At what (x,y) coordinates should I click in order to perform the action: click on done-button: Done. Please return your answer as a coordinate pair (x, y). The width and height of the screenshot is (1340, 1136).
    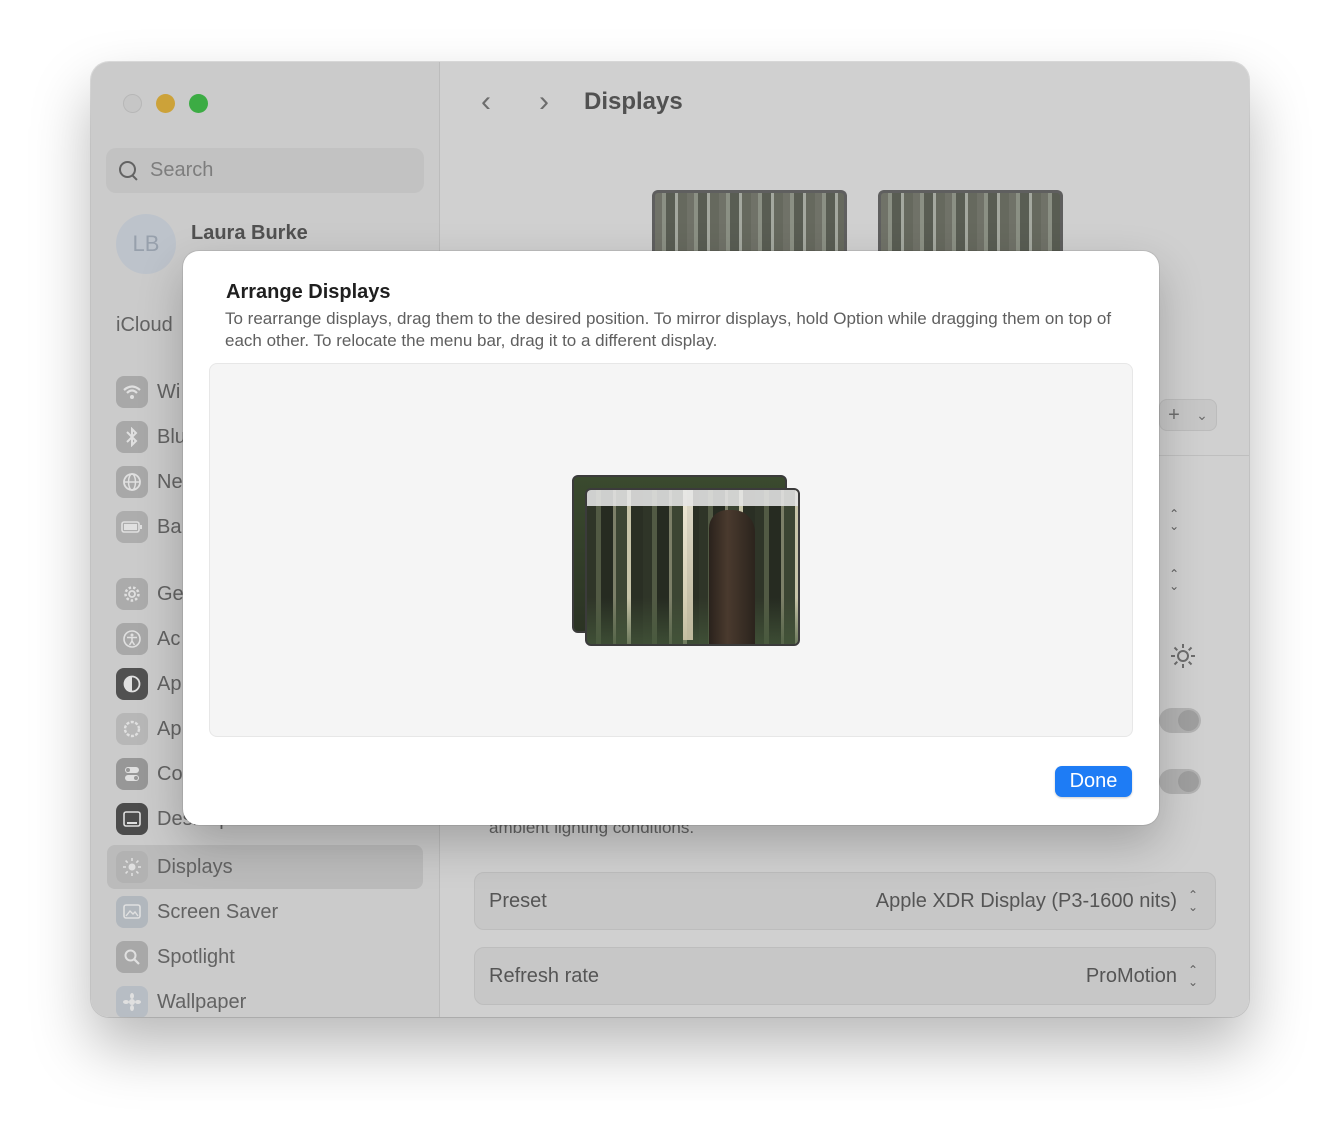
    Looking at the image, I should click on (1093, 781).